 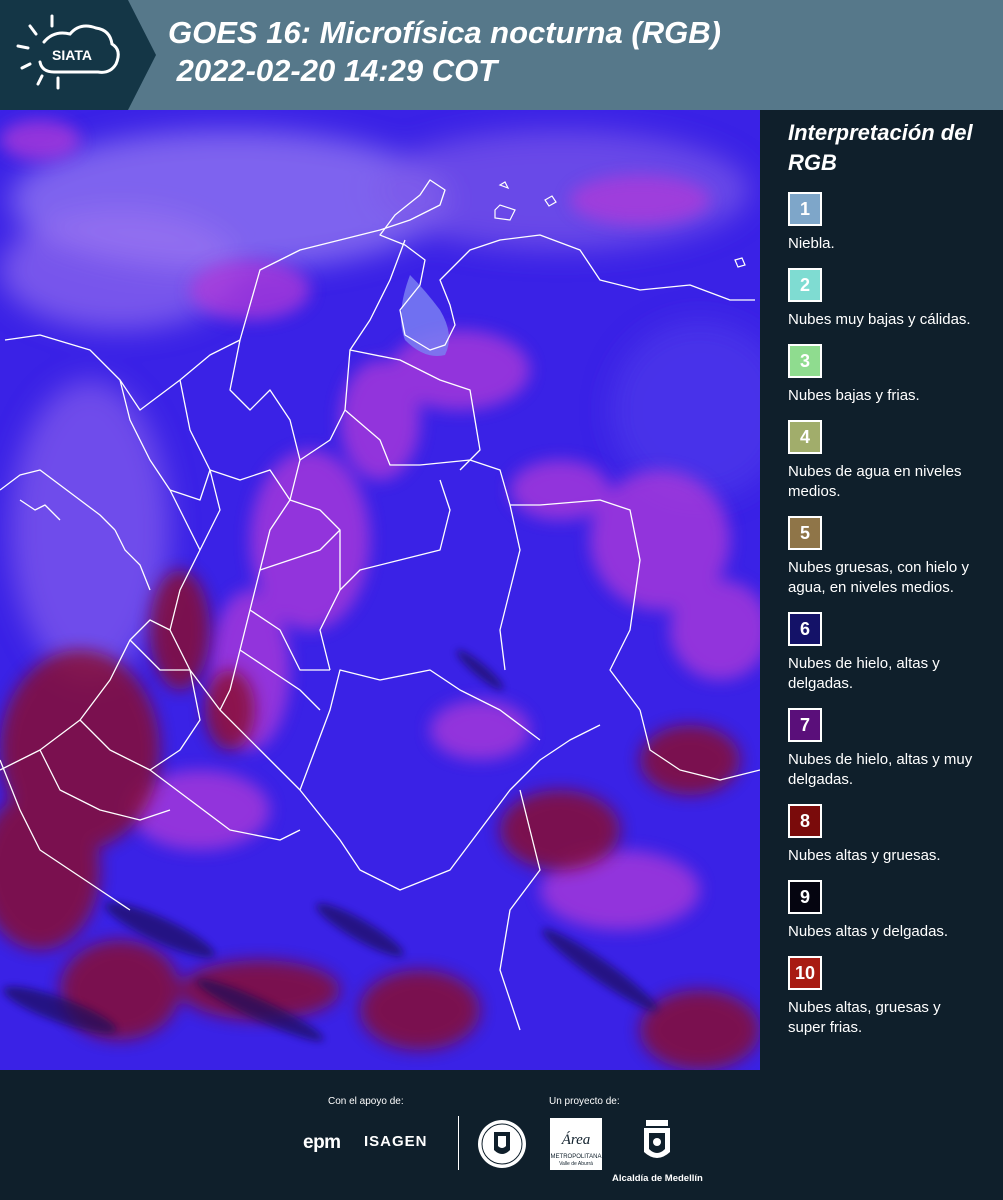 What do you see at coordinates (811, 243) in the screenshot?
I see `legend-label: Niebla.` at bounding box center [811, 243].